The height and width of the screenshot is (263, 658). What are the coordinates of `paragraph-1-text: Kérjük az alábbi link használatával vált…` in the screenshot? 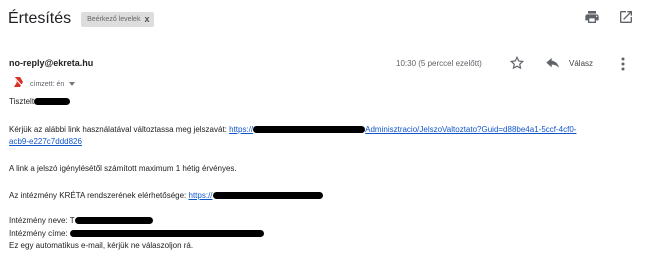 It's located at (119, 129).